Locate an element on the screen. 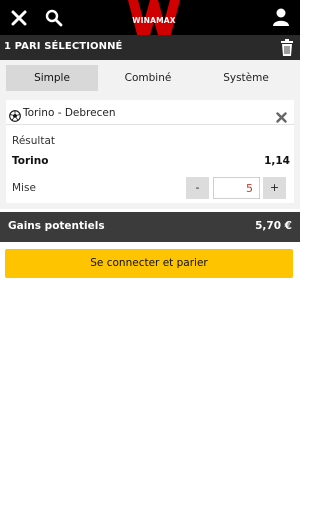  top-bar: WINAMAX is located at coordinates (150, 21).